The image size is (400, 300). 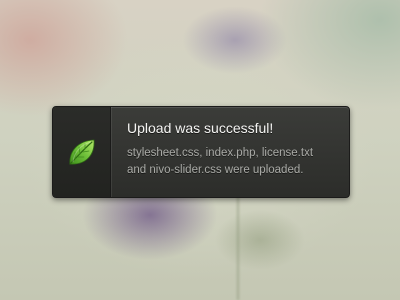 I want to click on leaf-icon, so click(x=81, y=152).